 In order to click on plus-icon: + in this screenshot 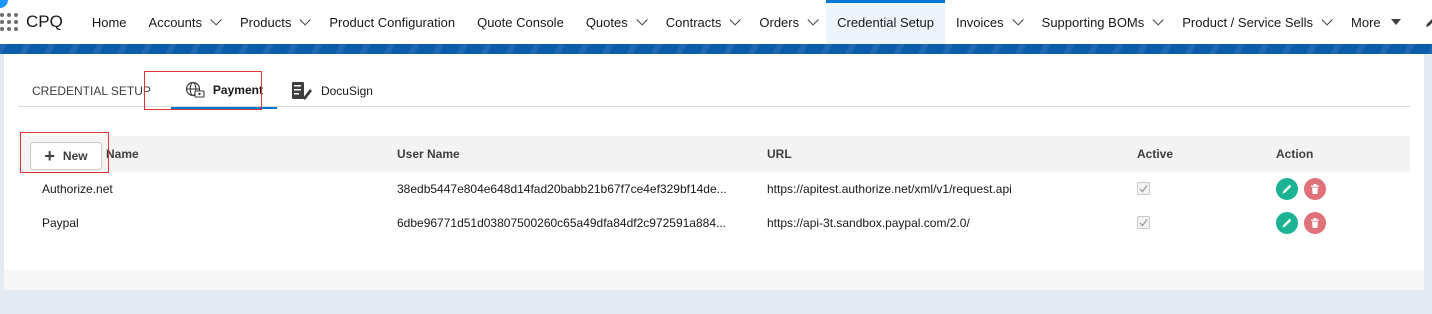, I will do `click(49, 156)`.